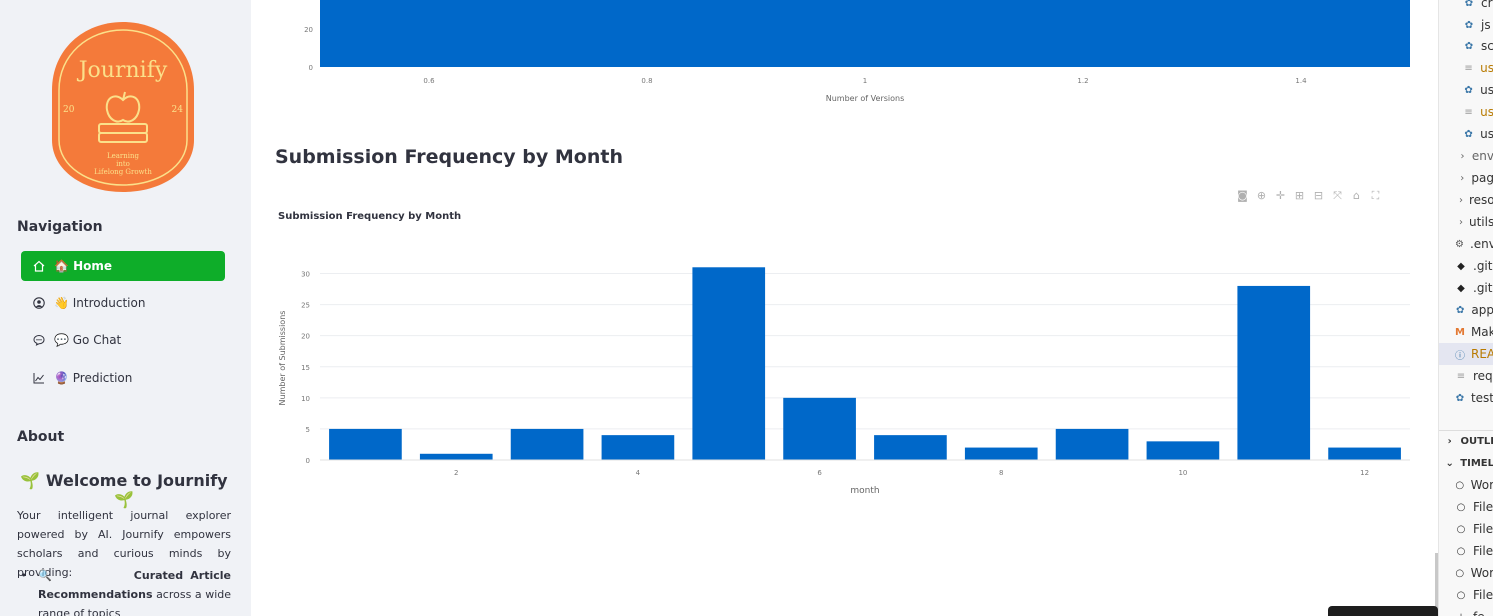  What do you see at coordinates (123, 378) in the screenshot?
I see `nav-item-prediction: 🔮 Prediction` at bounding box center [123, 378].